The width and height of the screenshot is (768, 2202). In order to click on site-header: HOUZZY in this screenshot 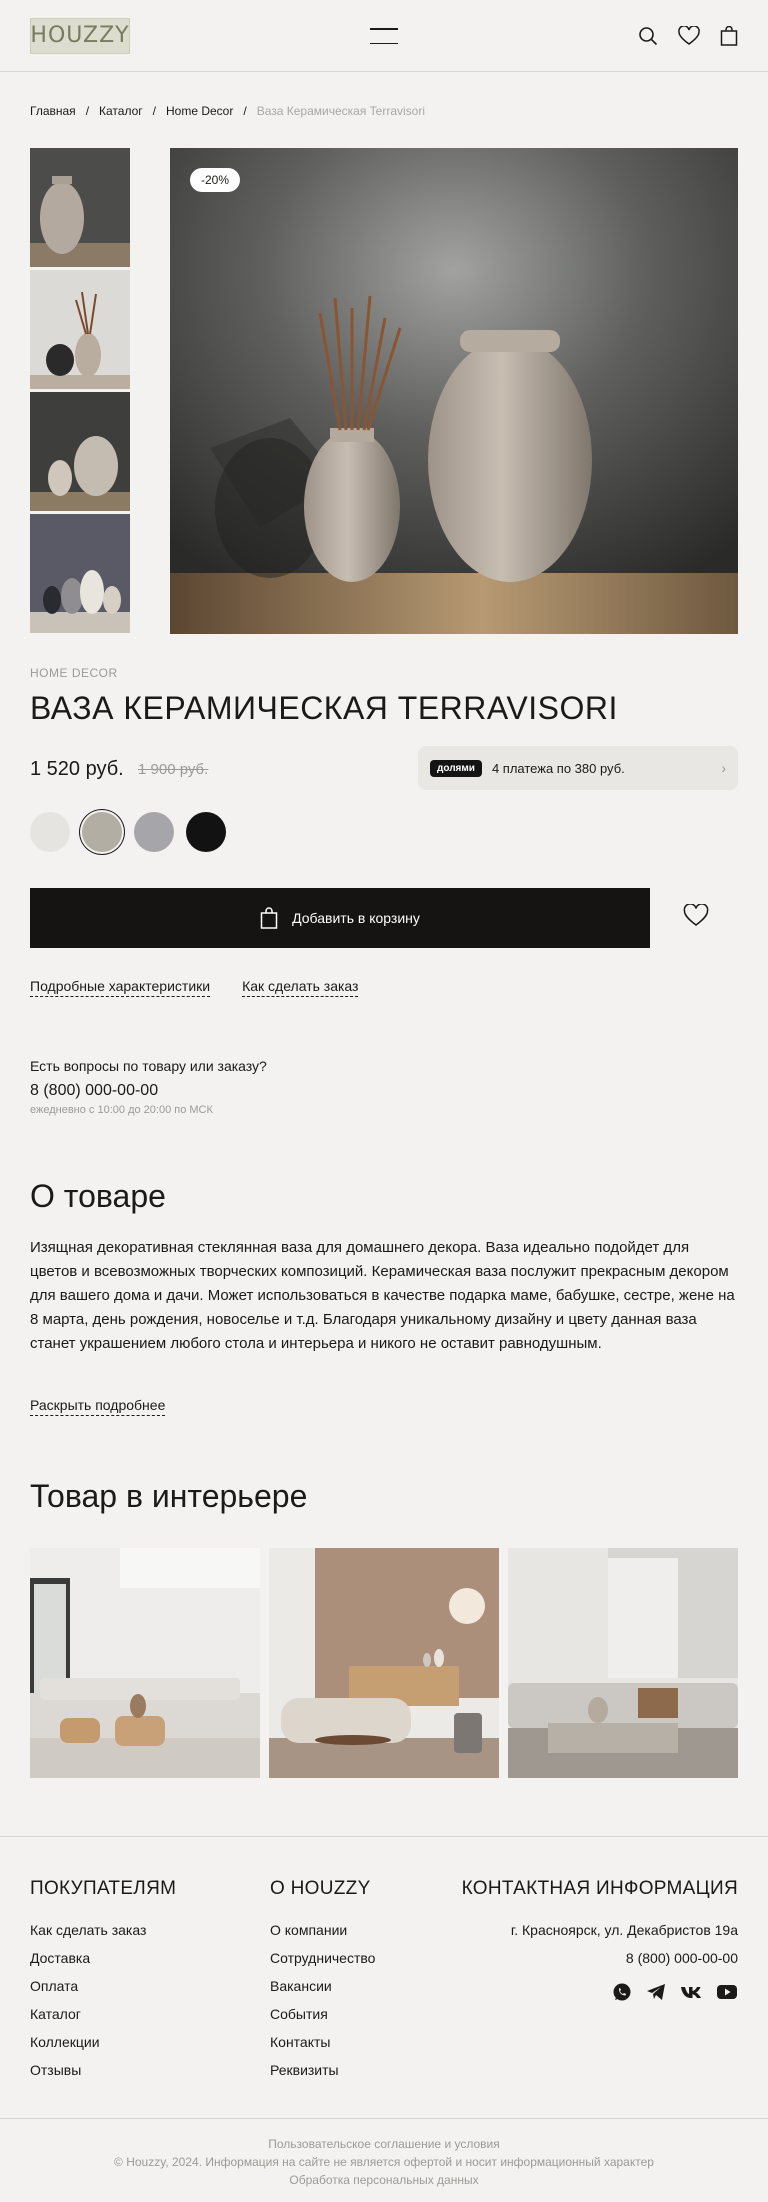, I will do `click(384, 36)`.